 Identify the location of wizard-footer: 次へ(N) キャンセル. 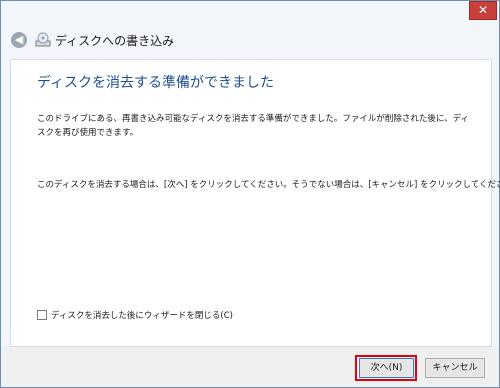
(250, 367).